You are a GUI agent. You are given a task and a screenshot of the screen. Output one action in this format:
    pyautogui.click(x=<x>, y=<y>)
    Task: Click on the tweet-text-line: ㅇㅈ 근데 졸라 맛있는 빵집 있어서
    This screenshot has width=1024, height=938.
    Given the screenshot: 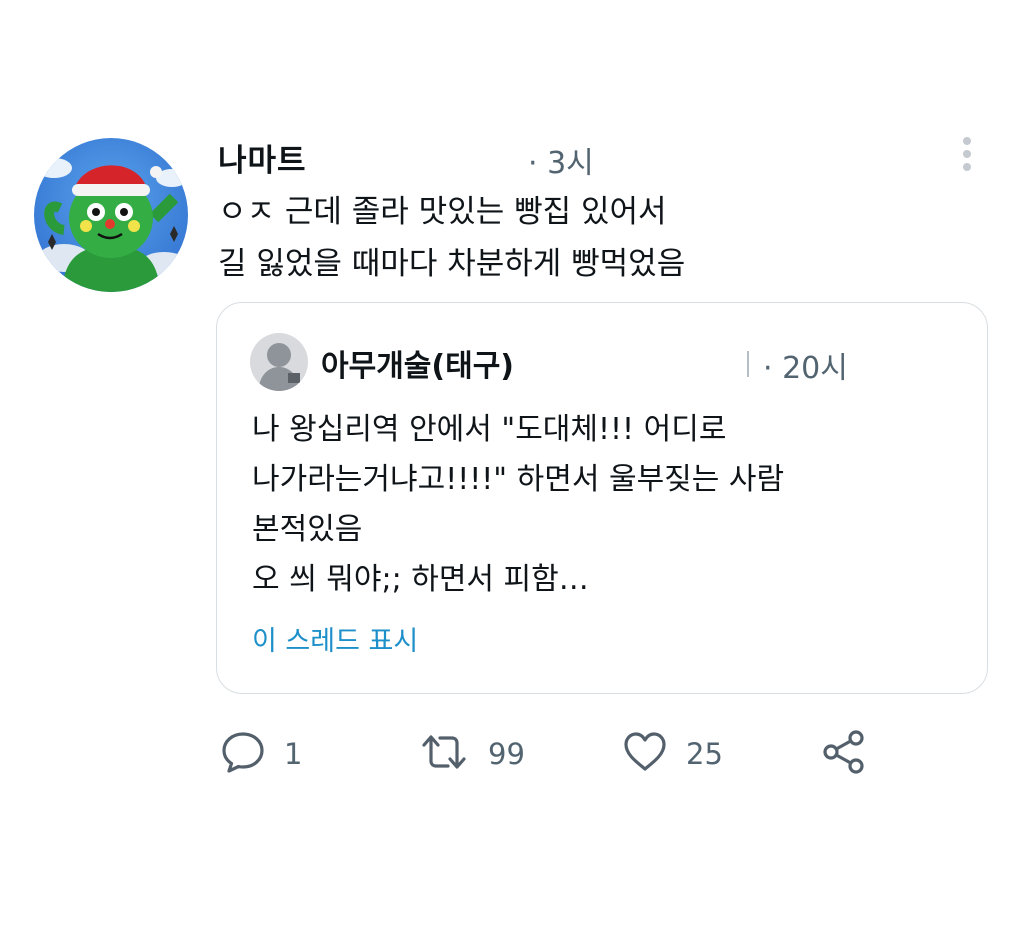 What is the action you would take?
    pyautogui.click(x=442, y=212)
    